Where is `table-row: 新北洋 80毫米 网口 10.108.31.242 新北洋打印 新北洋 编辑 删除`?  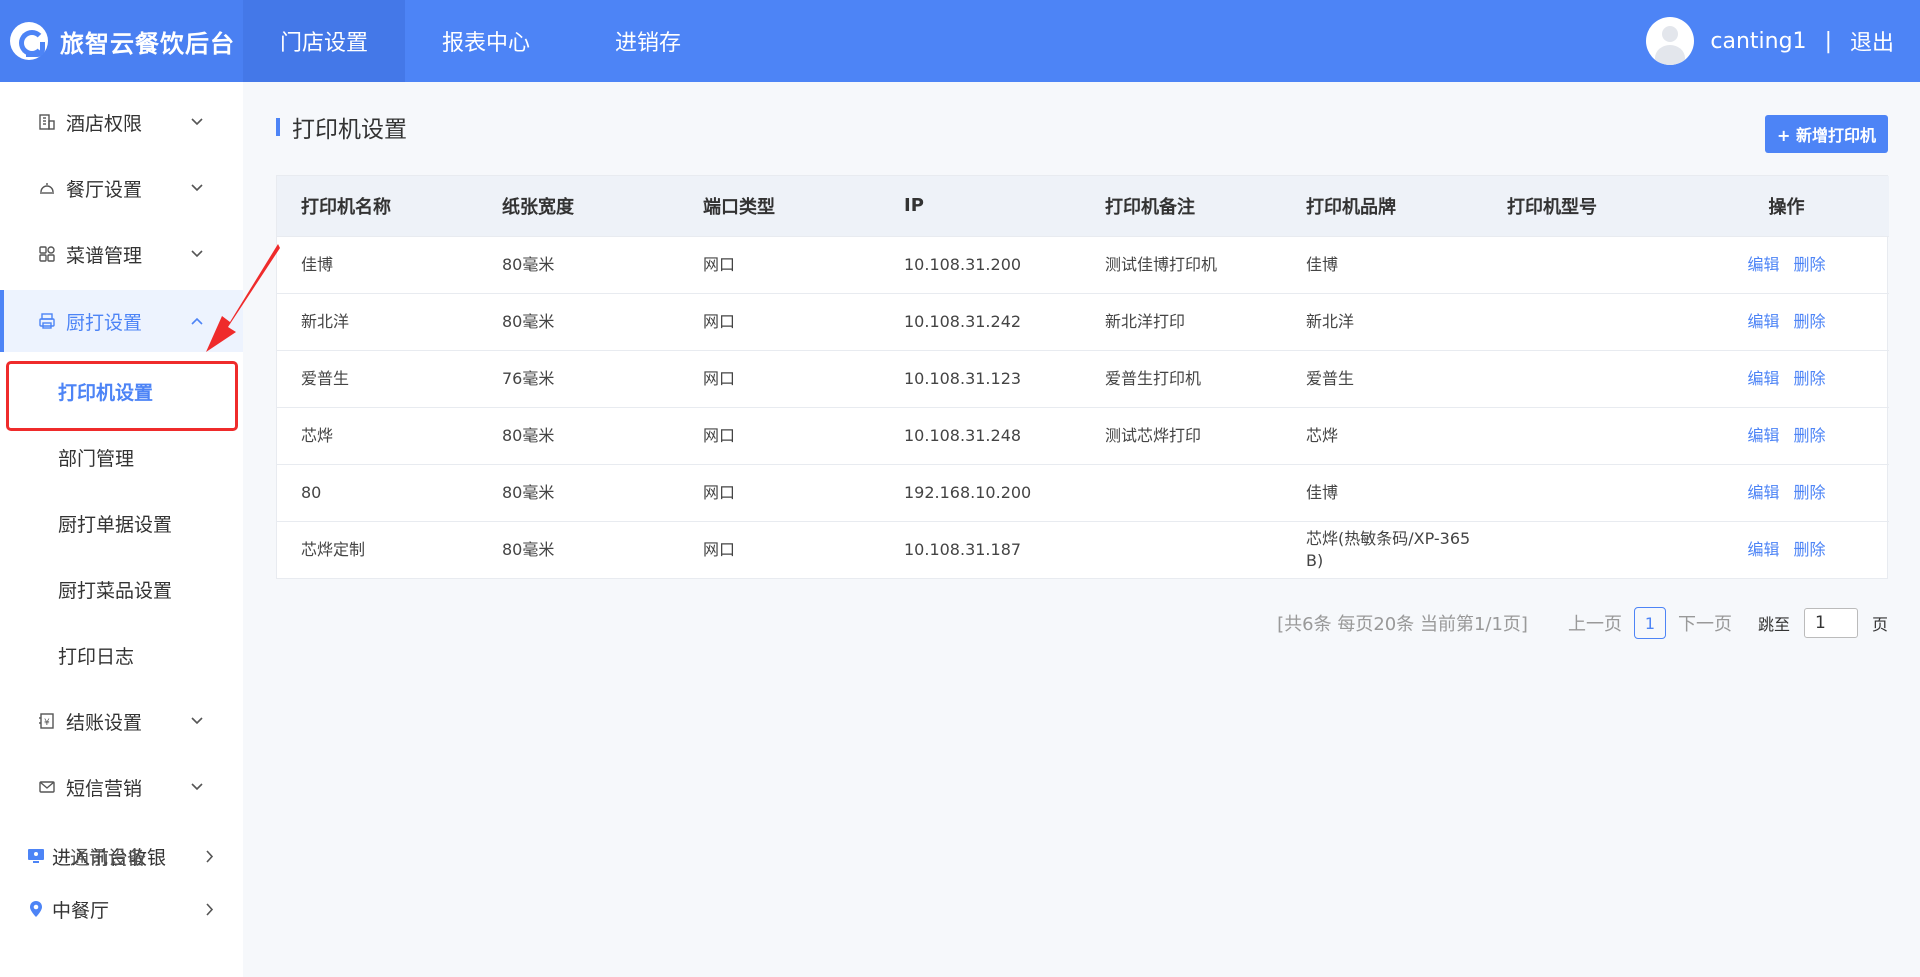
table-row: 新北洋 80毫米 网口 10.108.31.242 新北洋打印 新北洋 编辑 删除 is located at coordinates (1083, 321).